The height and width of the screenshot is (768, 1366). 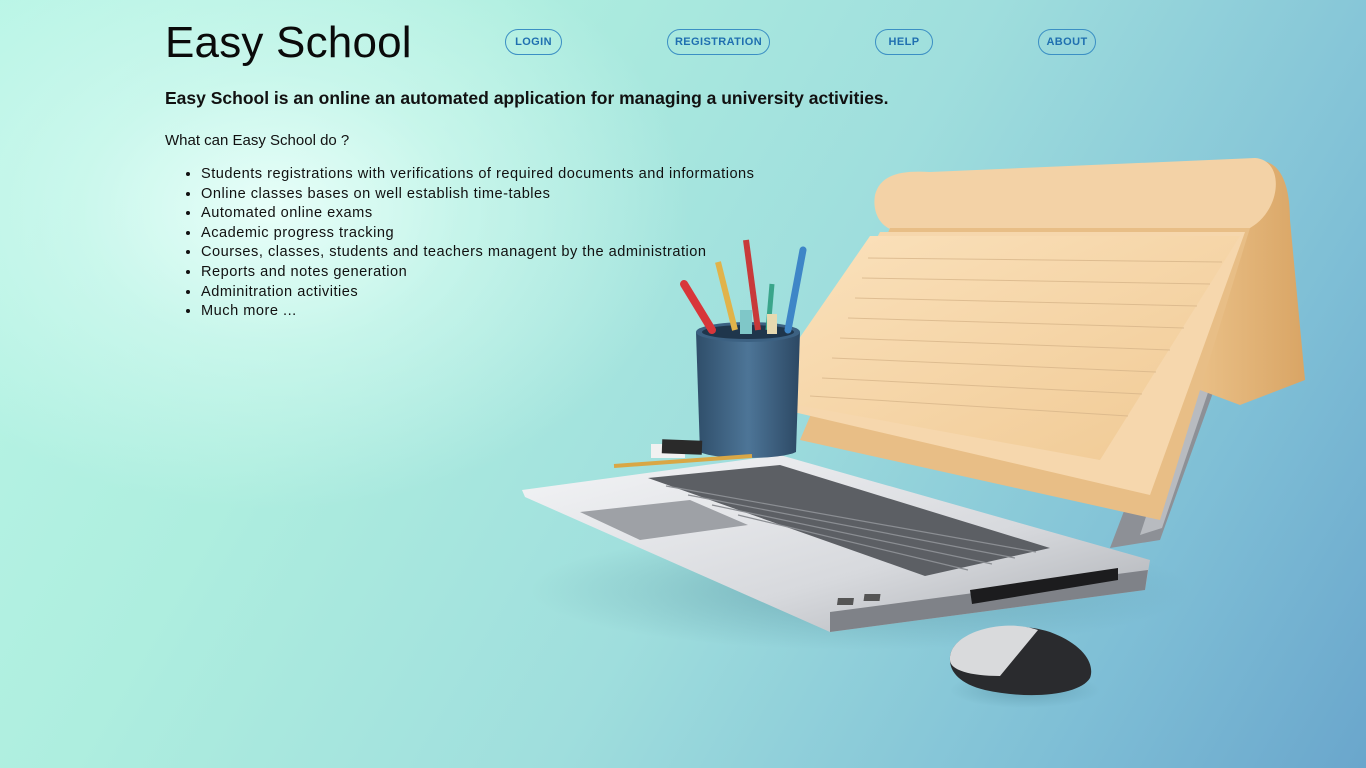 I want to click on help-button: HELP, so click(x=904, y=42).